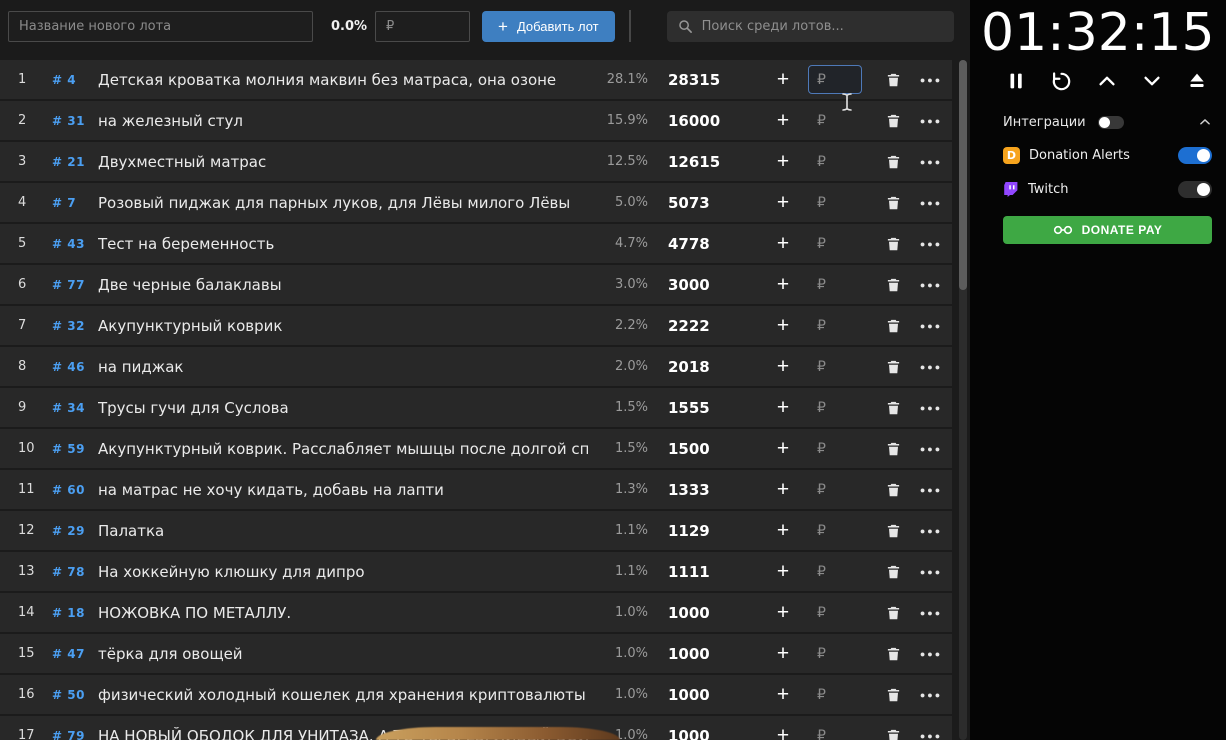  What do you see at coordinates (343, 408) in the screenshot?
I see `lot-name: Трусы гучи для Суслова` at bounding box center [343, 408].